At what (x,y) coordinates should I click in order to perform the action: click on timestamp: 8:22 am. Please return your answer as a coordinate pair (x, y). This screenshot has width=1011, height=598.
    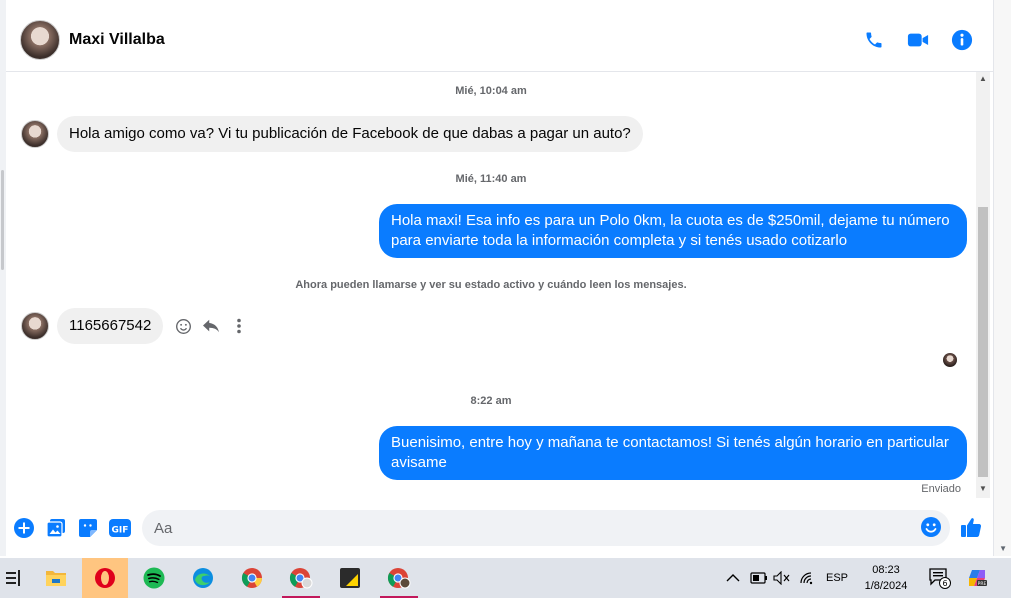
    Looking at the image, I should click on (491, 401).